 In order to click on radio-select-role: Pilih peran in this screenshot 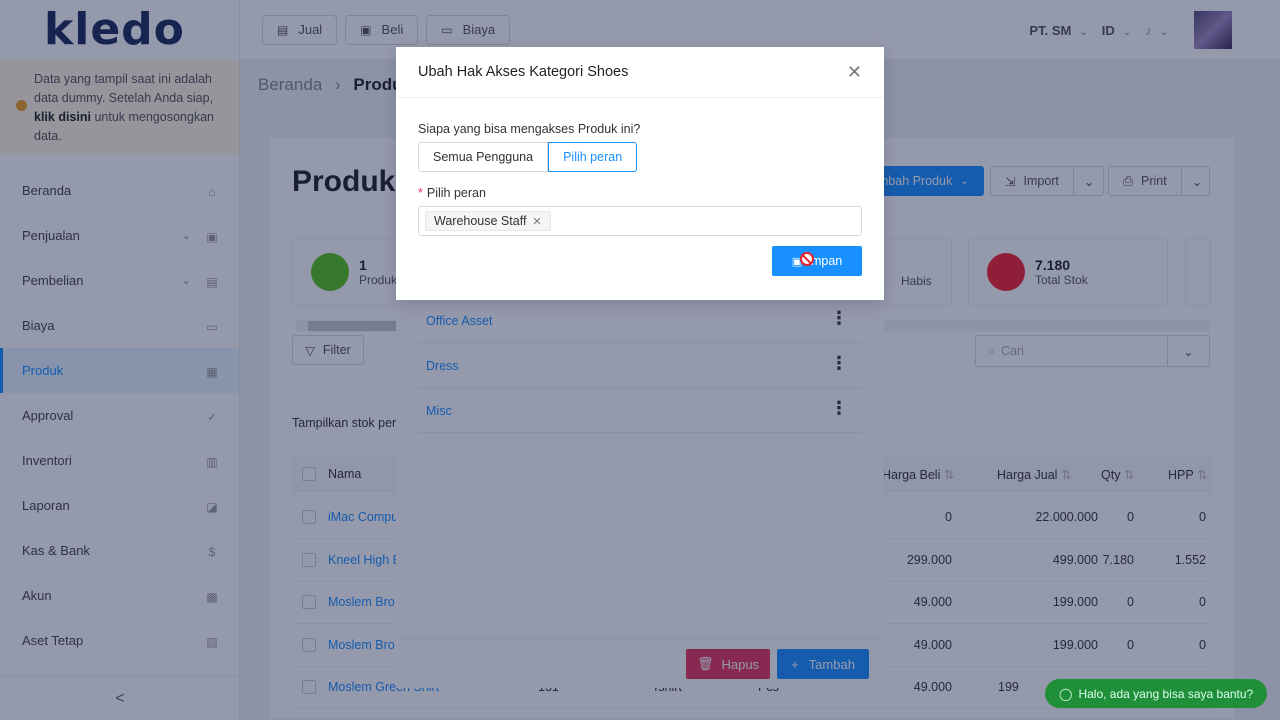, I will do `click(593, 157)`.